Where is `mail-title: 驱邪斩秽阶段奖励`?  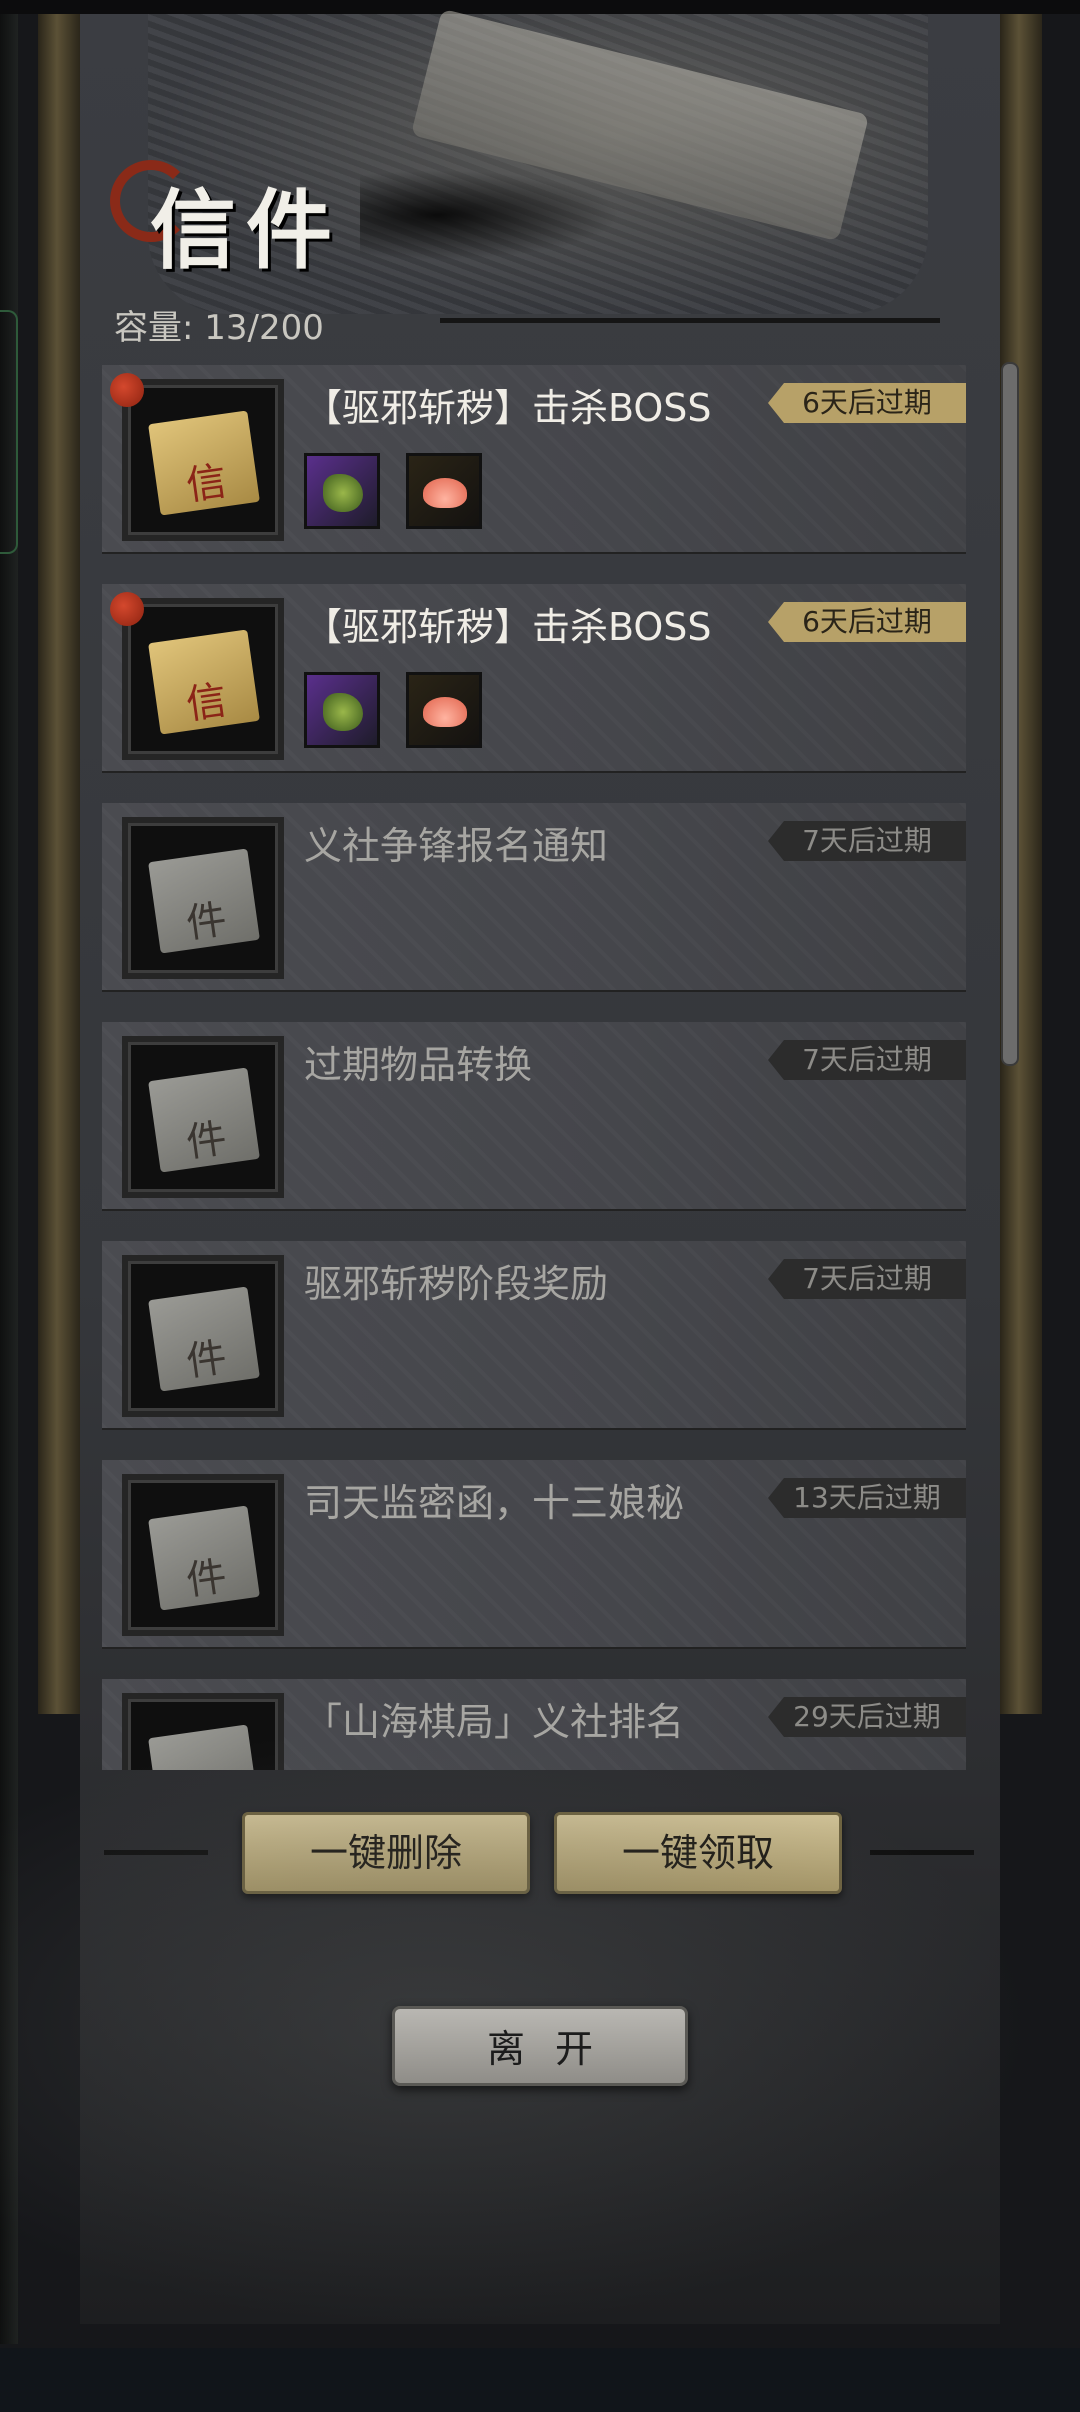 mail-title: 驱邪斩秽阶段奖励 is located at coordinates (456, 1284).